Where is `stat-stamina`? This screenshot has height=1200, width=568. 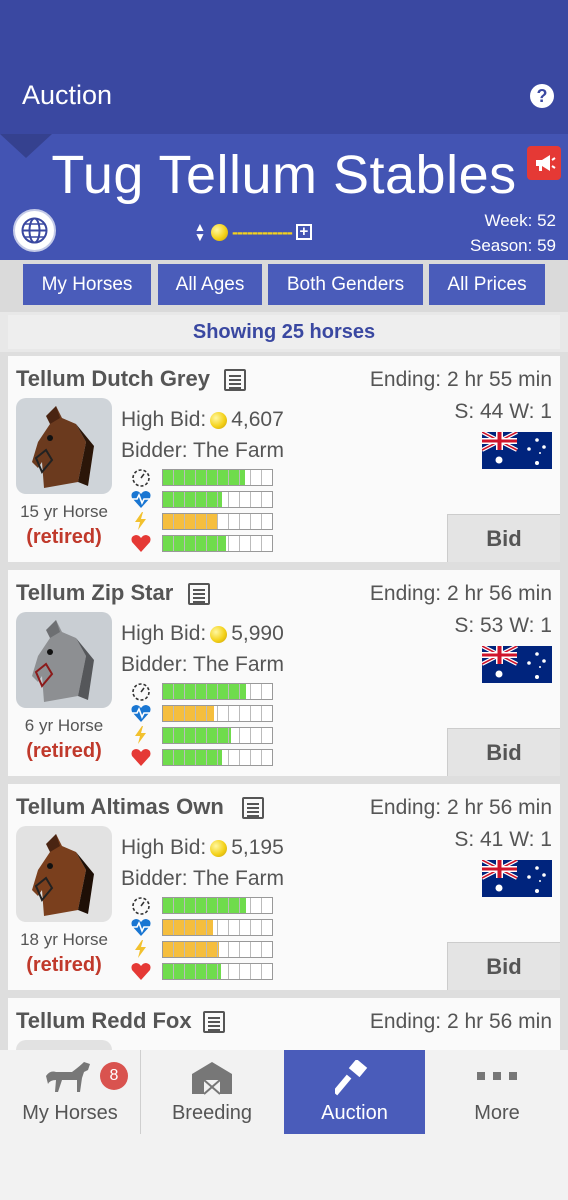 stat-stamina is located at coordinates (205, 927).